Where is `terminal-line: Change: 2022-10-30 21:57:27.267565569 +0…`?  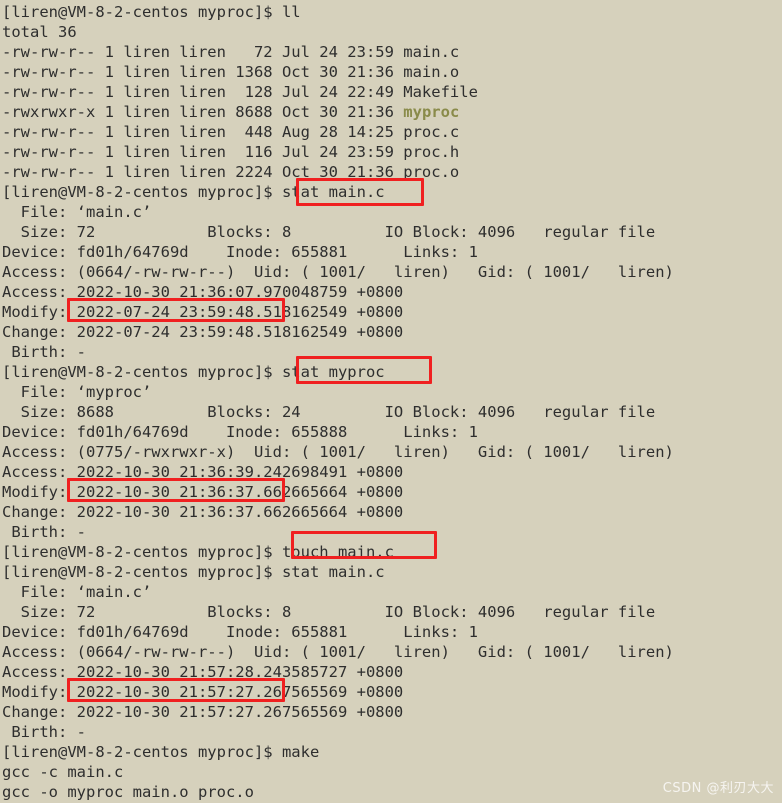 terminal-line: Change: 2022-10-30 21:57:27.267565569 +0… is located at coordinates (203, 712).